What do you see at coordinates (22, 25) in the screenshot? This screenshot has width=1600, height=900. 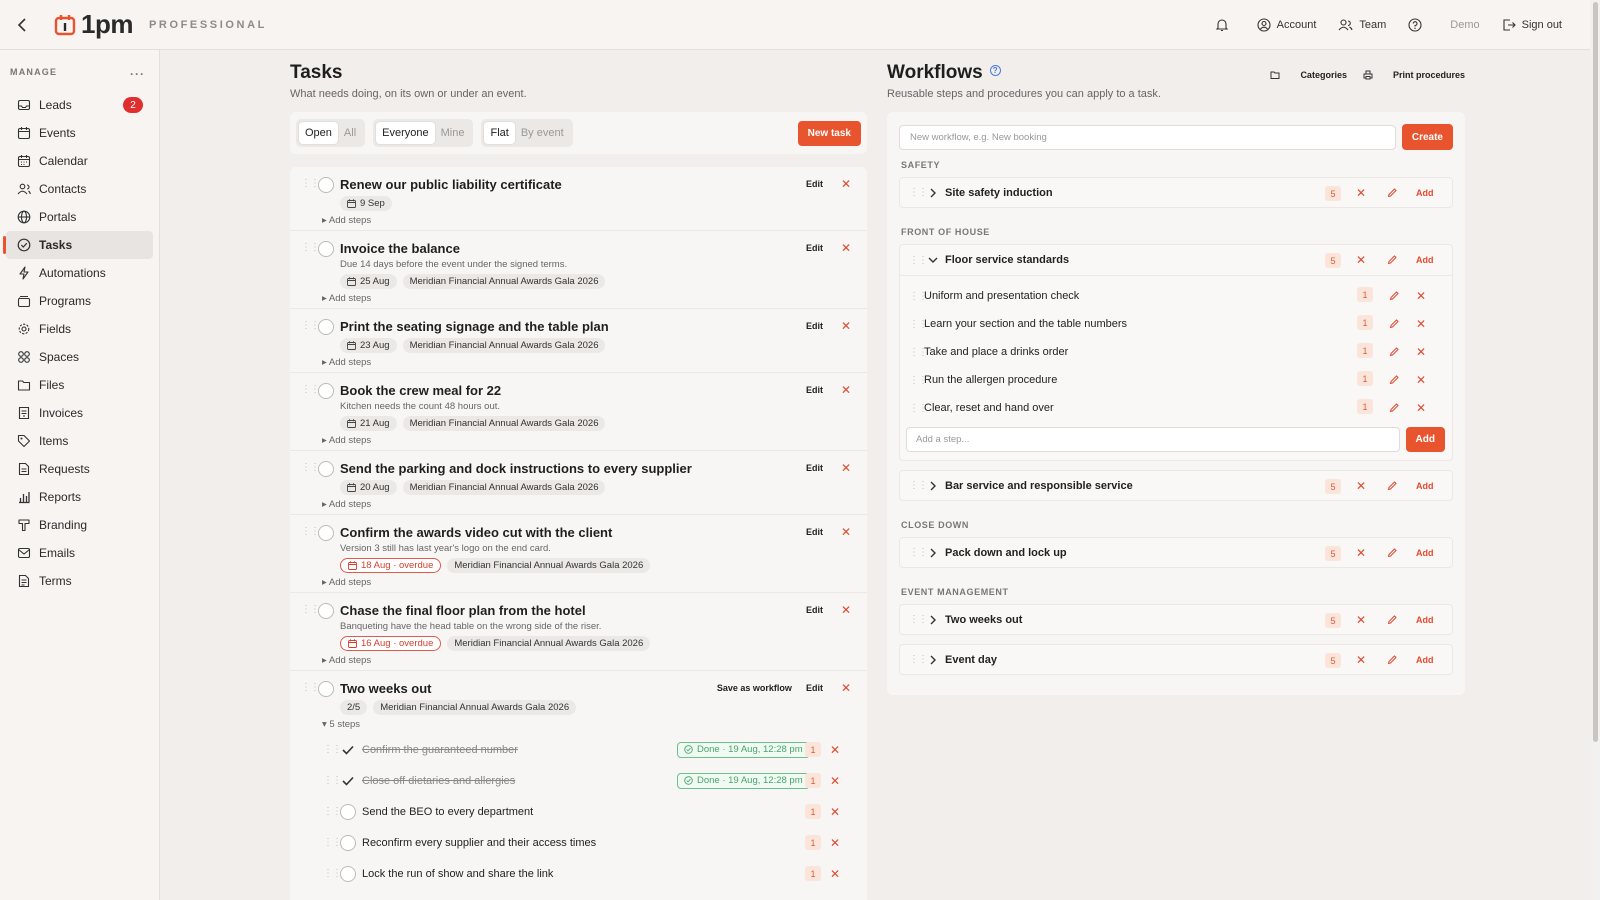 I see `back-arrow-icon` at bounding box center [22, 25].